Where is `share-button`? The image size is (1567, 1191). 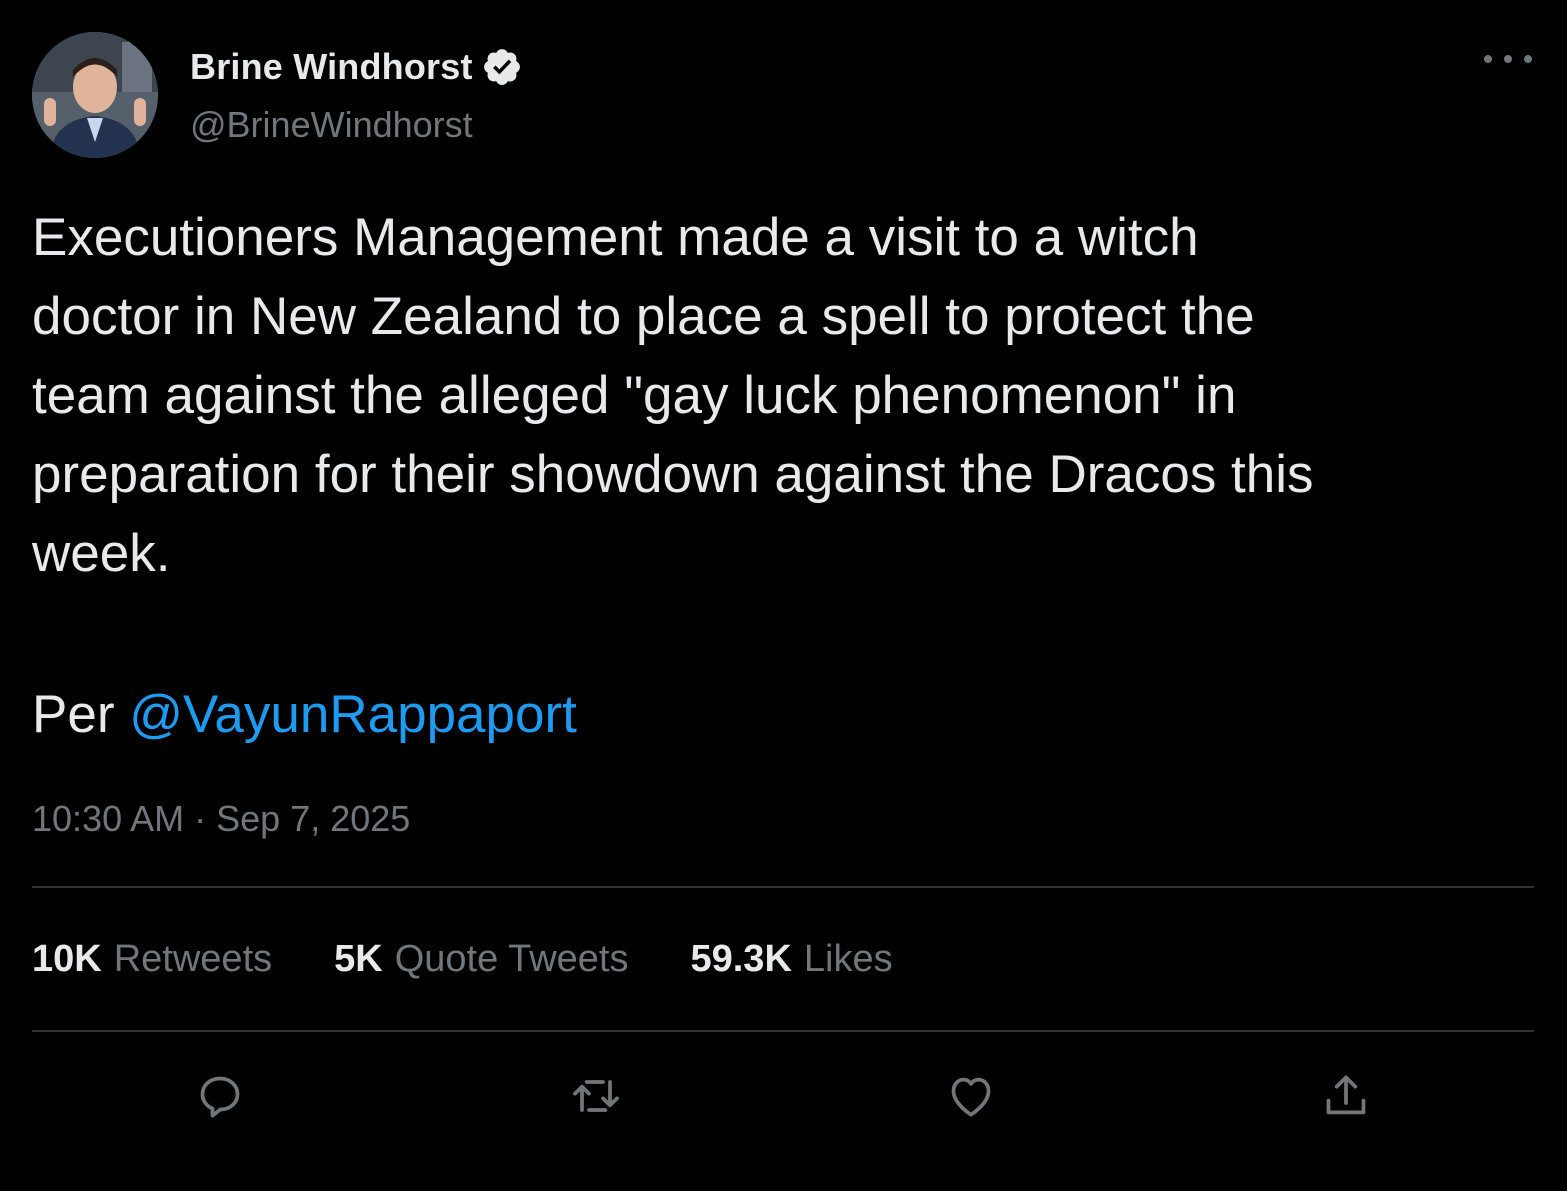
share-button is located at coordinates (1346, 1096).